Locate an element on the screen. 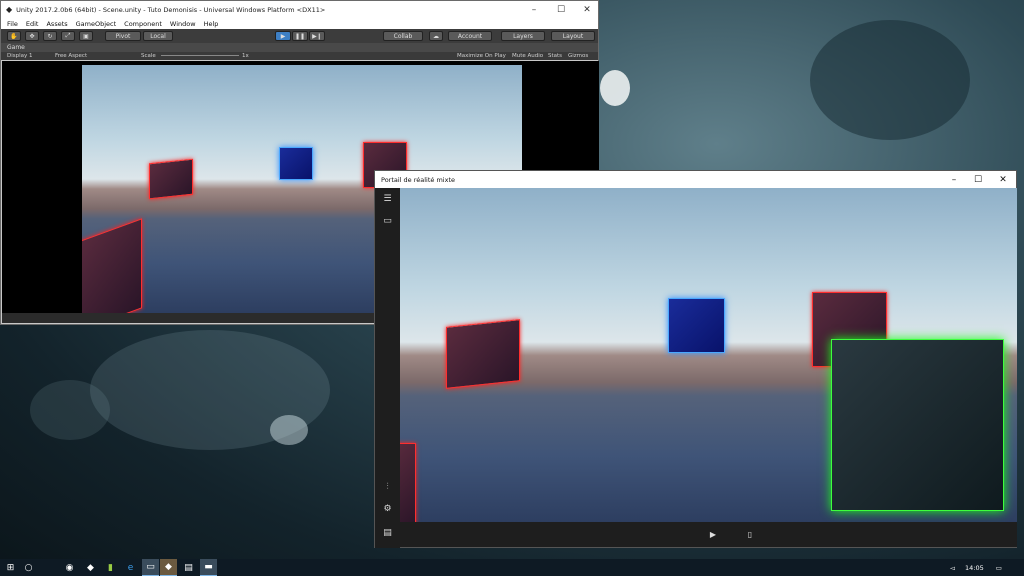 This screenshot has width=1024, height=576. play-button: ▶ is located at coordinates (283, 36).